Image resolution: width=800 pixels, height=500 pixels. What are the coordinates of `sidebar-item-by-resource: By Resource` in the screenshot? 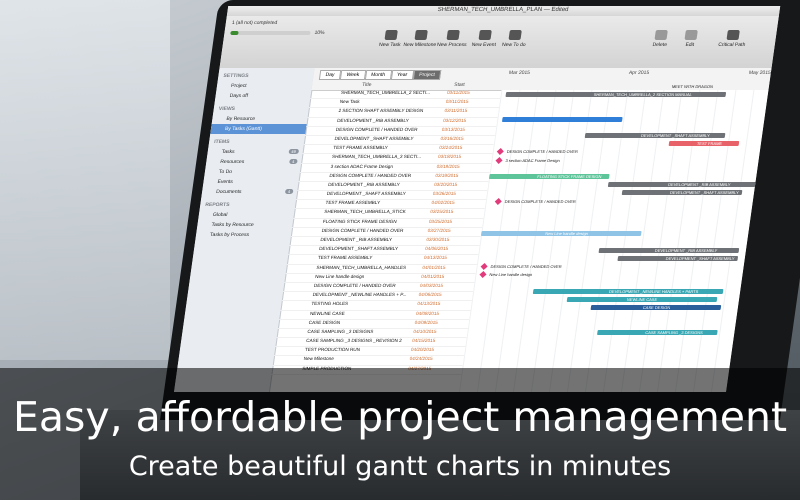 It's located at (260, 119).